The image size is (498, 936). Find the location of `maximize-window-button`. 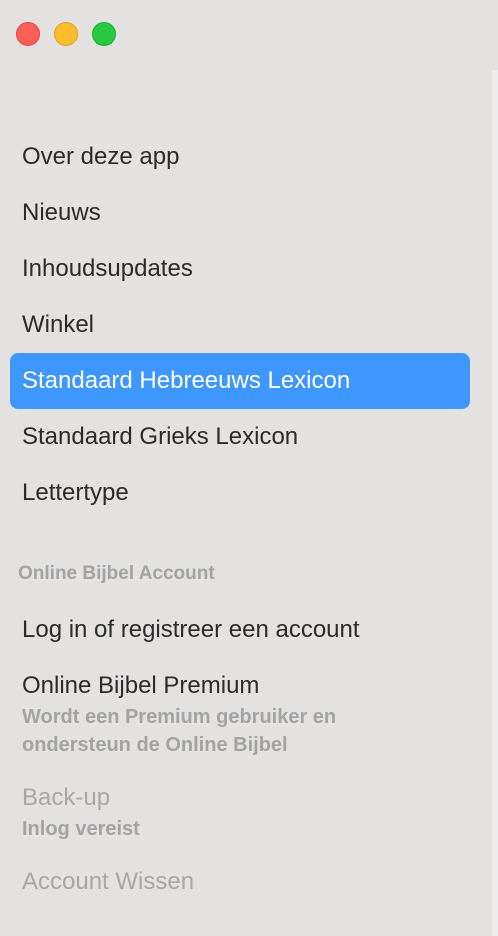

maximize-window-button is located at coordinates (104, 34).